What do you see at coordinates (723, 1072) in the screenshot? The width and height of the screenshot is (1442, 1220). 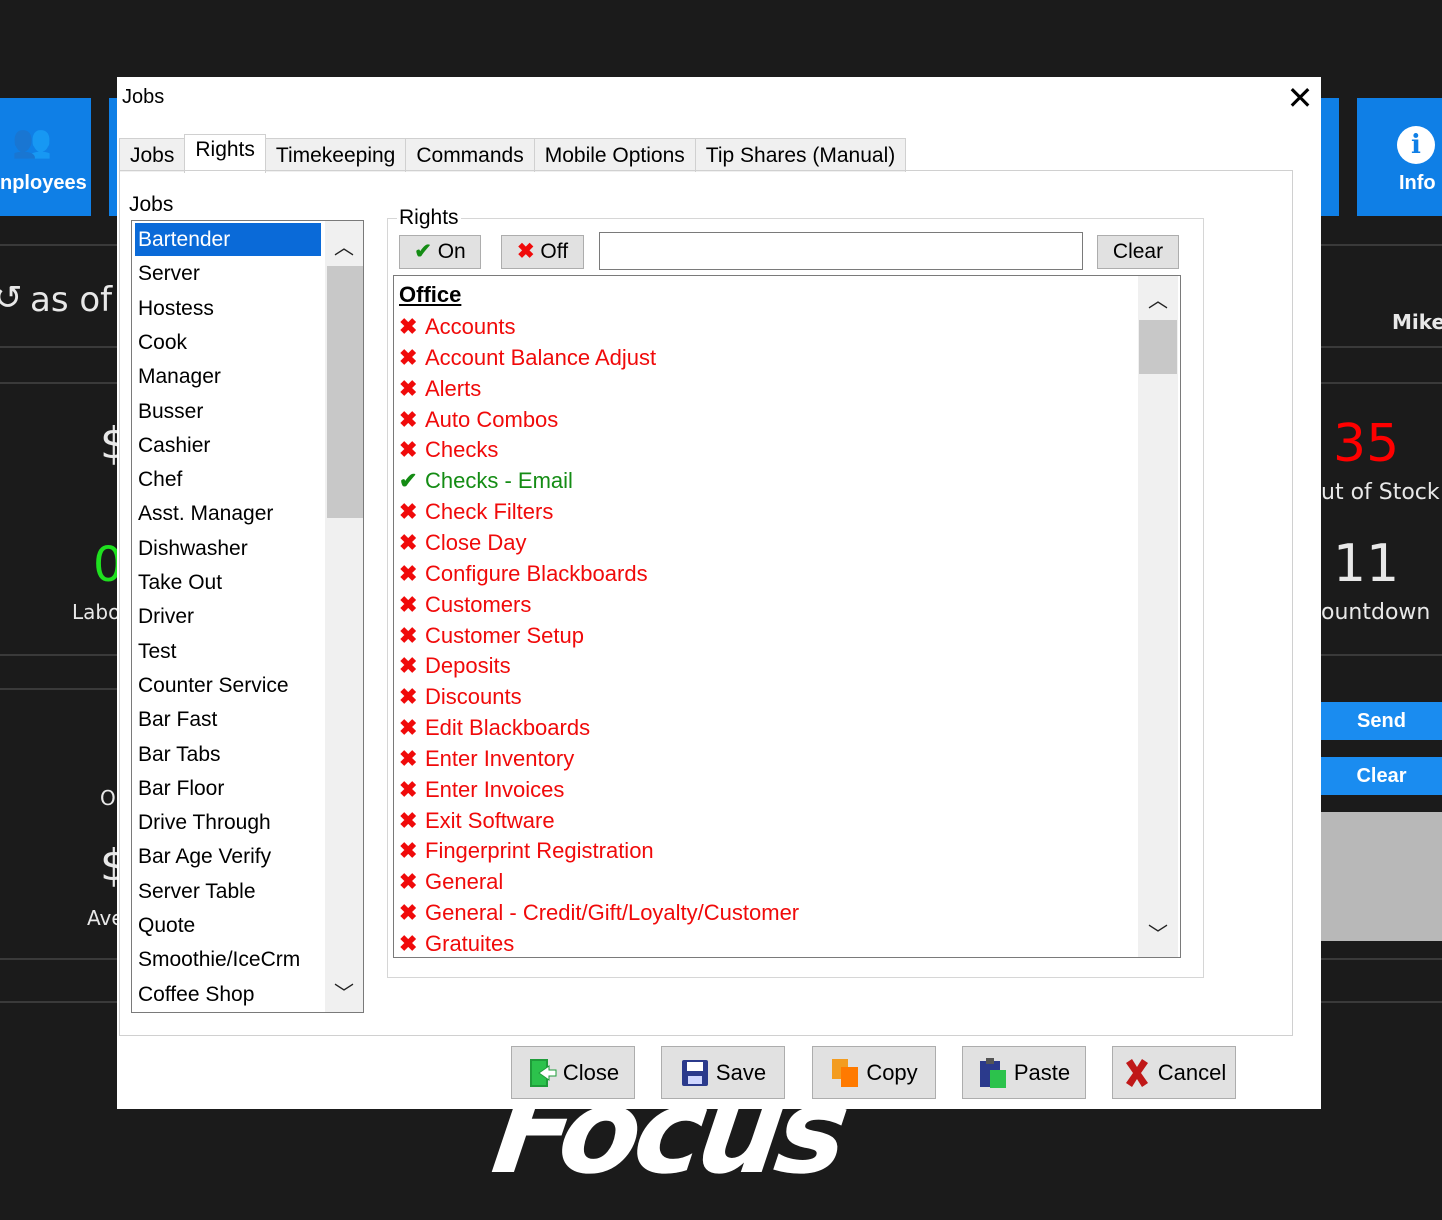 I see `save-button: Save` at bounding box center [723, 1072].